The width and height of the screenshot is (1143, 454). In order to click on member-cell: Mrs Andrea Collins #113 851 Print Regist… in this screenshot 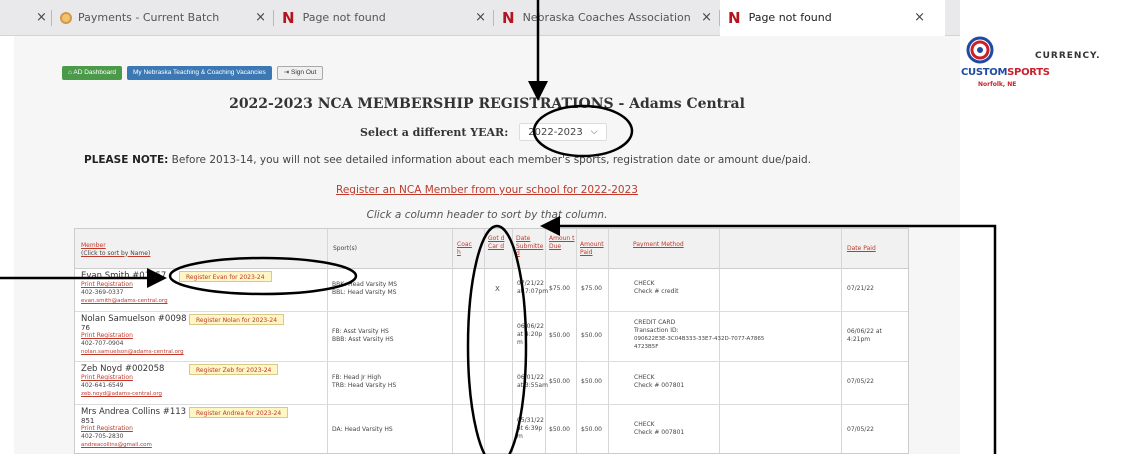, I will do `click(134, 428)`.